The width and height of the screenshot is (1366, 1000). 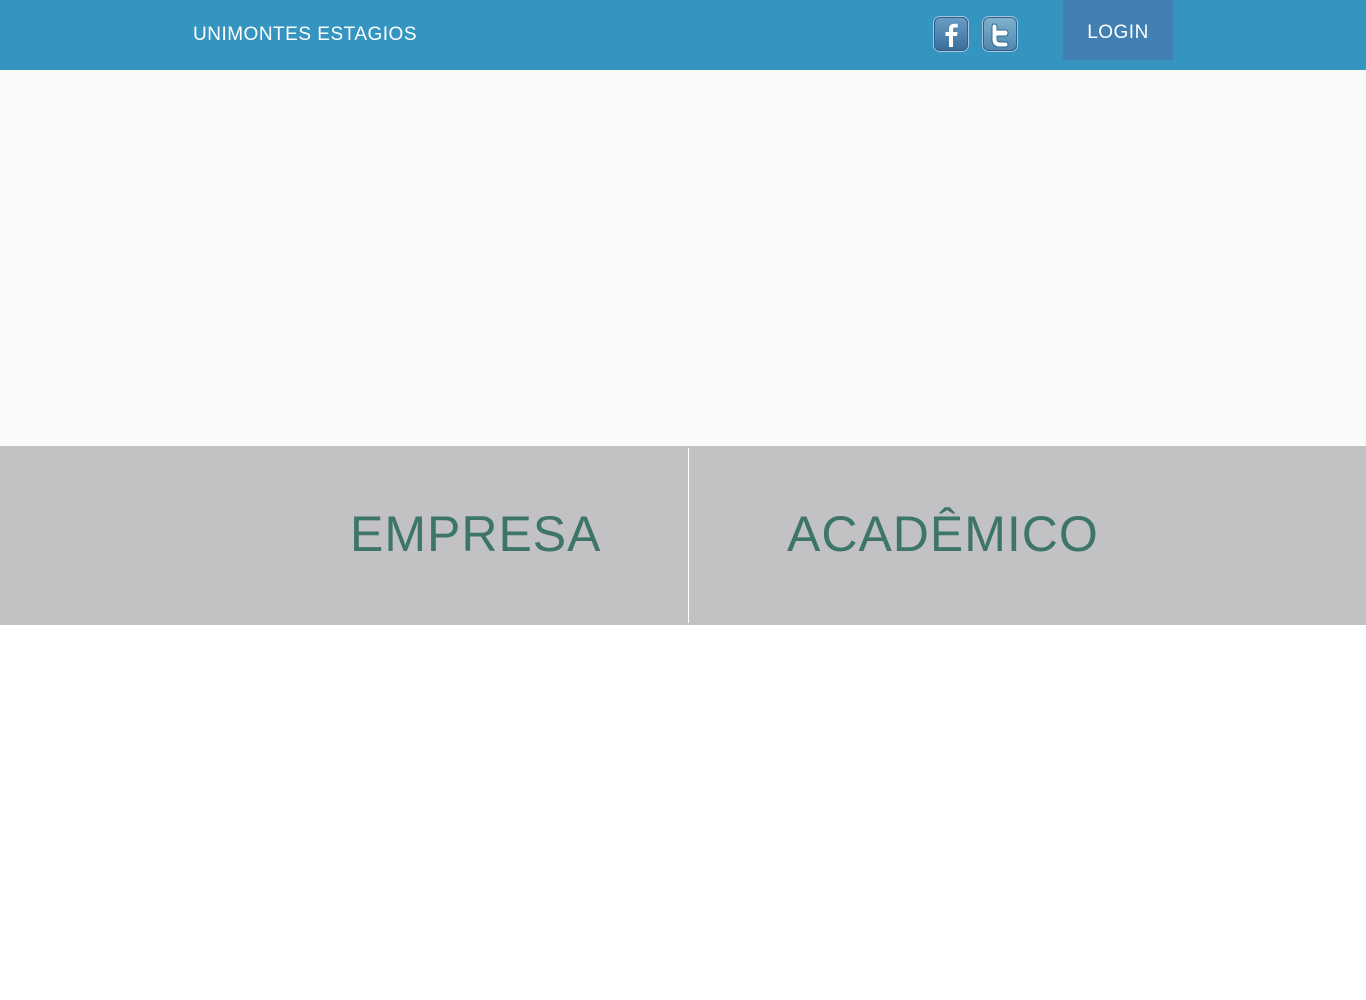 What do you see at coordinates (305, 35) in the screenshot?
I see `site-brand: UNIMONTES ESTAGIOS` at bounding box center [305, 35].